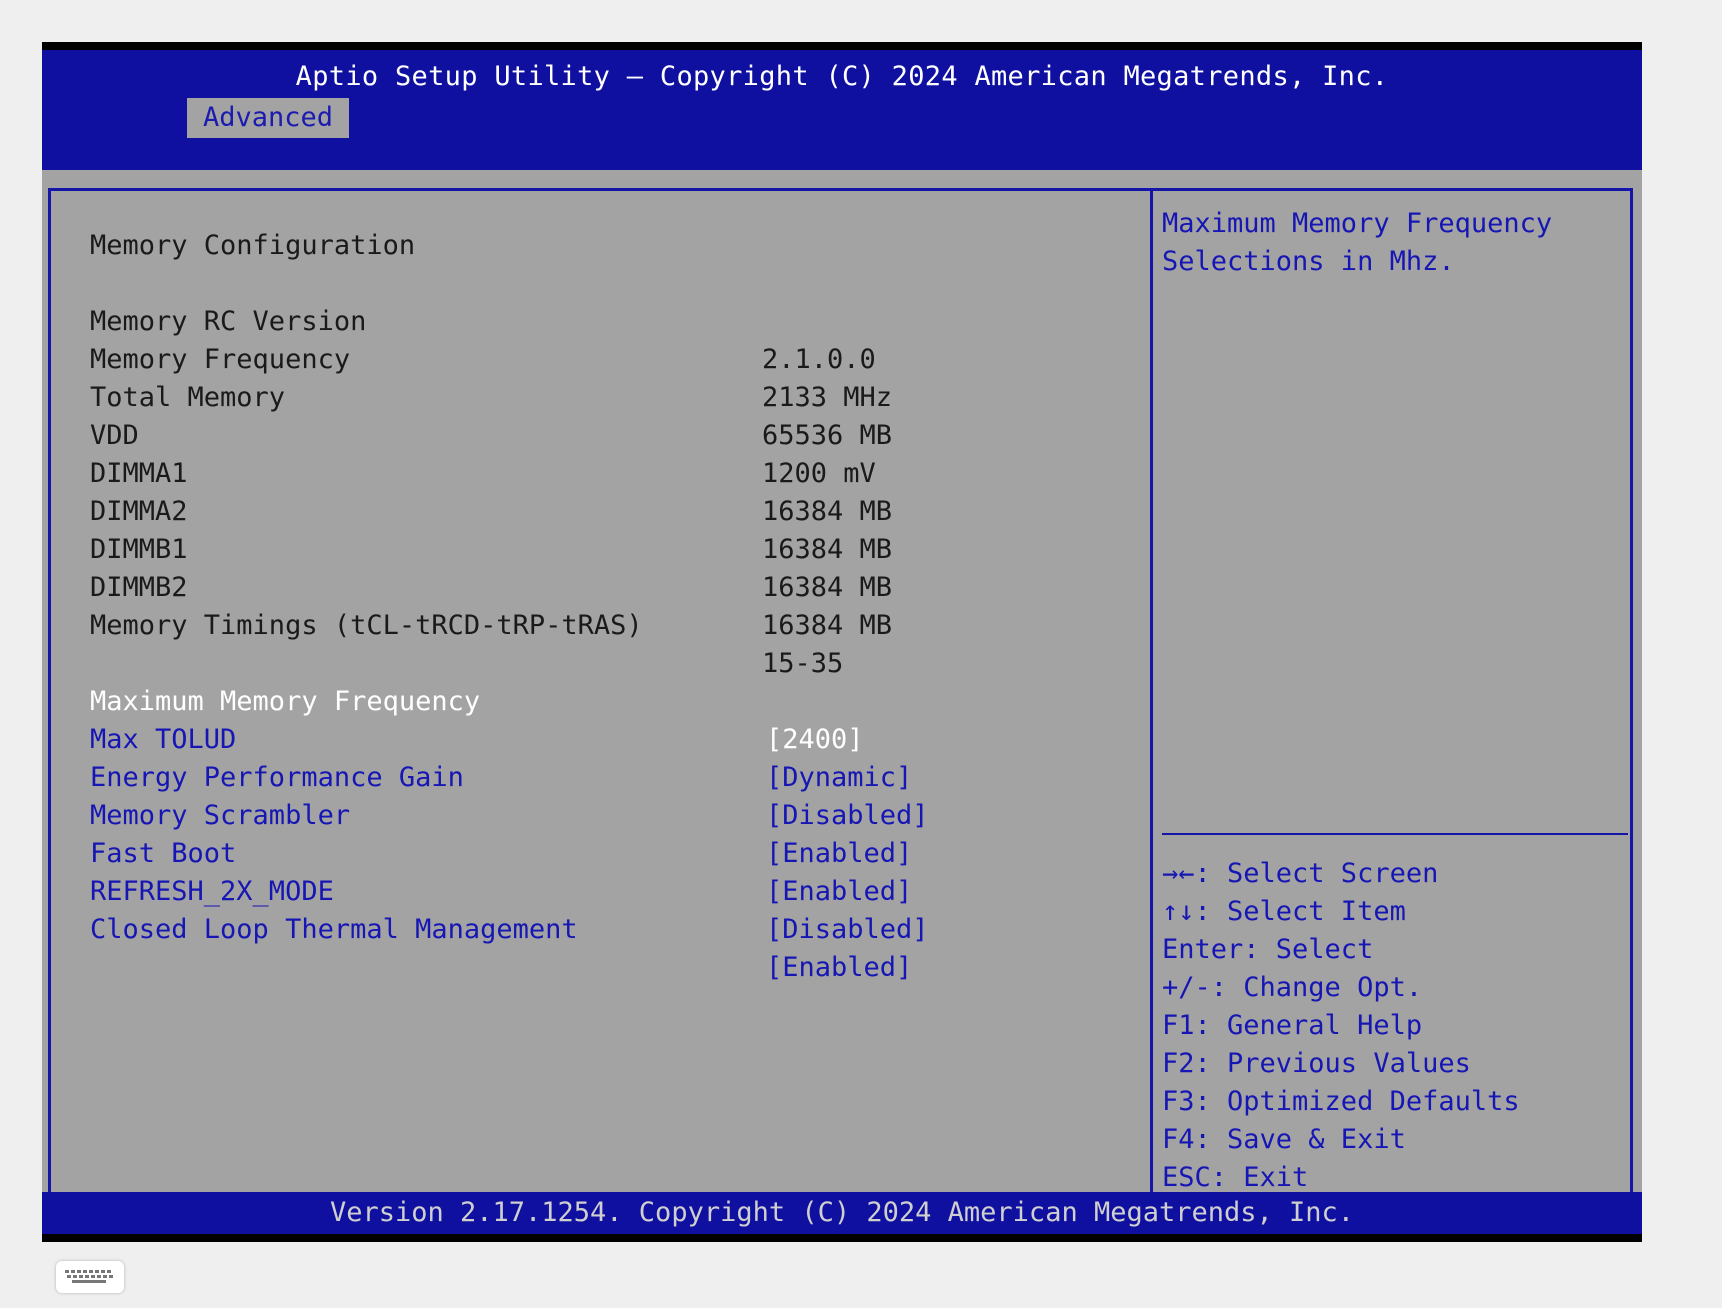 This screenshot has height=1308, width=1722. I want to click on info-row: Memory Timings (tCL-tRCD-tRP-tRAS) 15-35, so click(615, 624).